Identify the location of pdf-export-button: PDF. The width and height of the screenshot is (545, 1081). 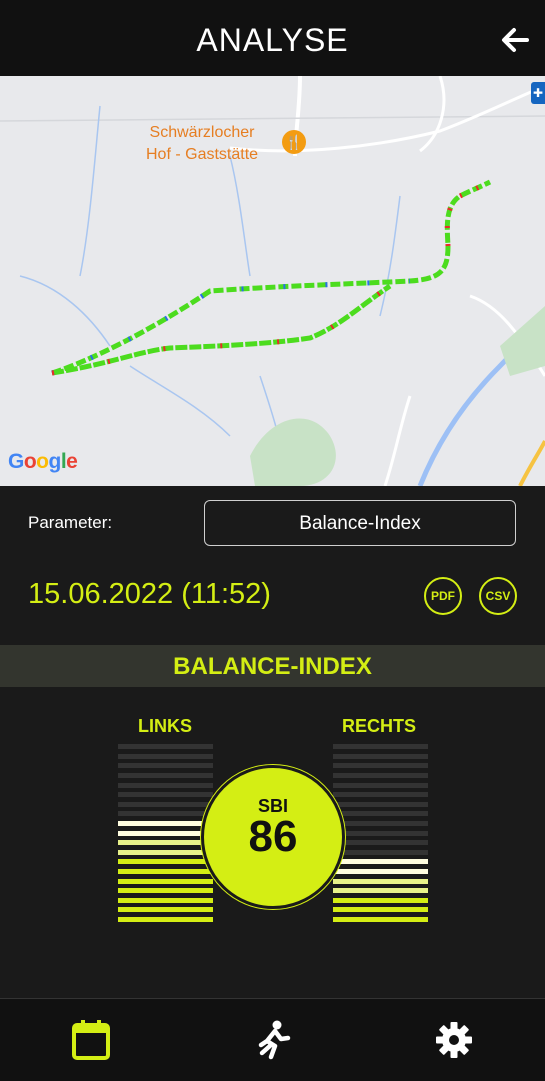
(443, 596).